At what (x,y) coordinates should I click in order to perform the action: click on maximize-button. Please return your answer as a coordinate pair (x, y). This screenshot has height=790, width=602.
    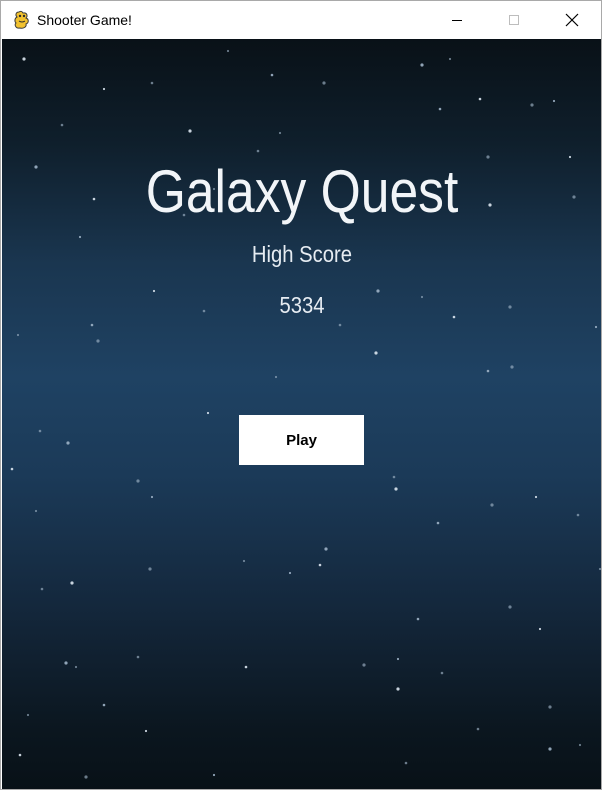
    Looking at the image, I should click on (514, 20).